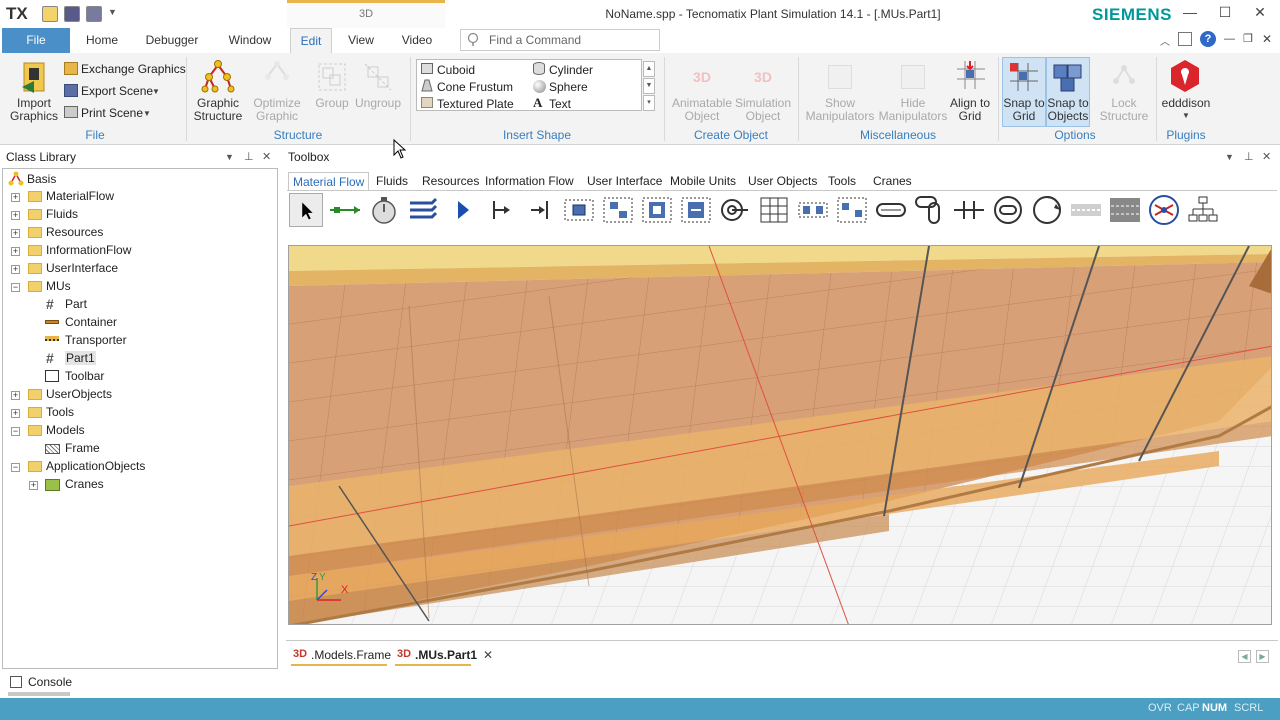 The image size is (1280, 720). Describe the element at coordinates (341, 657) in the screenshot. I see `doc-tab-models-frame: 3D .Models.Frame` at that location.